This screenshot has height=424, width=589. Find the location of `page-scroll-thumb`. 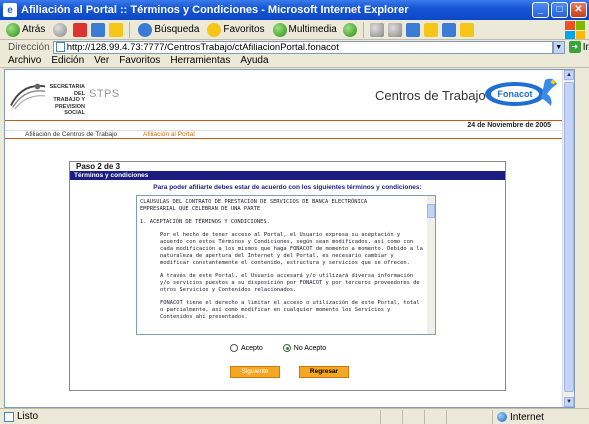

page-scroll-thumb is located at coordinates (569, 237).